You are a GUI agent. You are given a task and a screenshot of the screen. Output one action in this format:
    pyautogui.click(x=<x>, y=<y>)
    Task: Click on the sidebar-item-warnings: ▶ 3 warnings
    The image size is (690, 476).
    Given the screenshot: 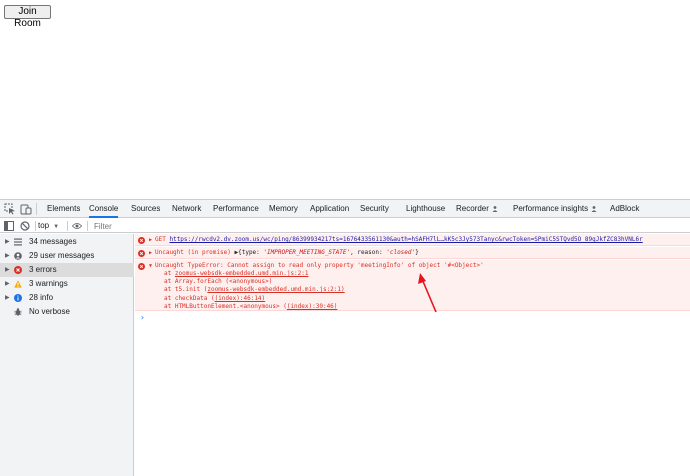 What is the action you would take?
    pyautogui.click(x=67, y=284)
    